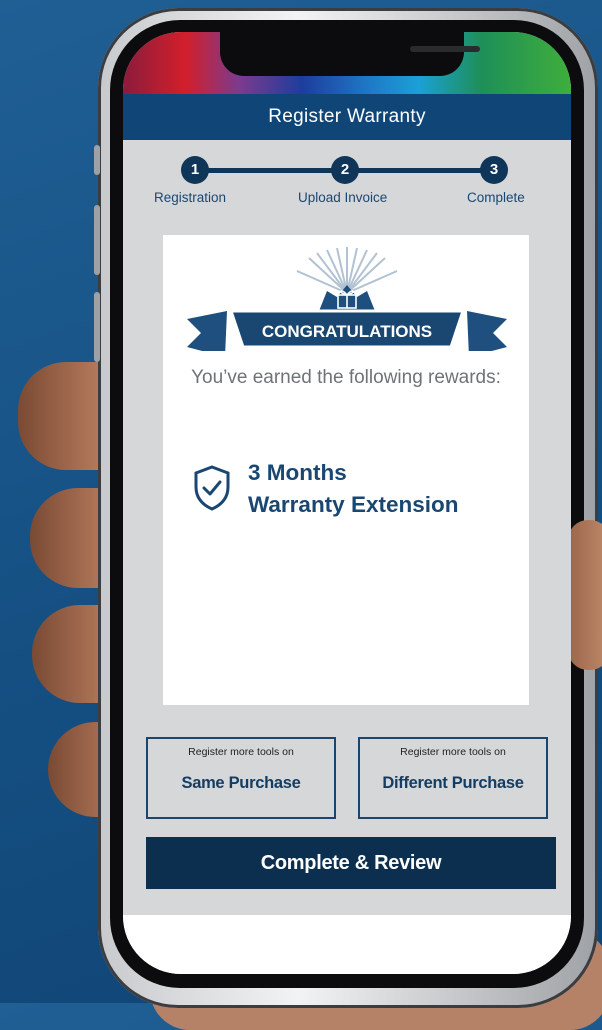 The image size is (602, 1030). Describe the element at coordinates (487, 331) in the screenshot. I see `ribbon-right-tail` at that location.